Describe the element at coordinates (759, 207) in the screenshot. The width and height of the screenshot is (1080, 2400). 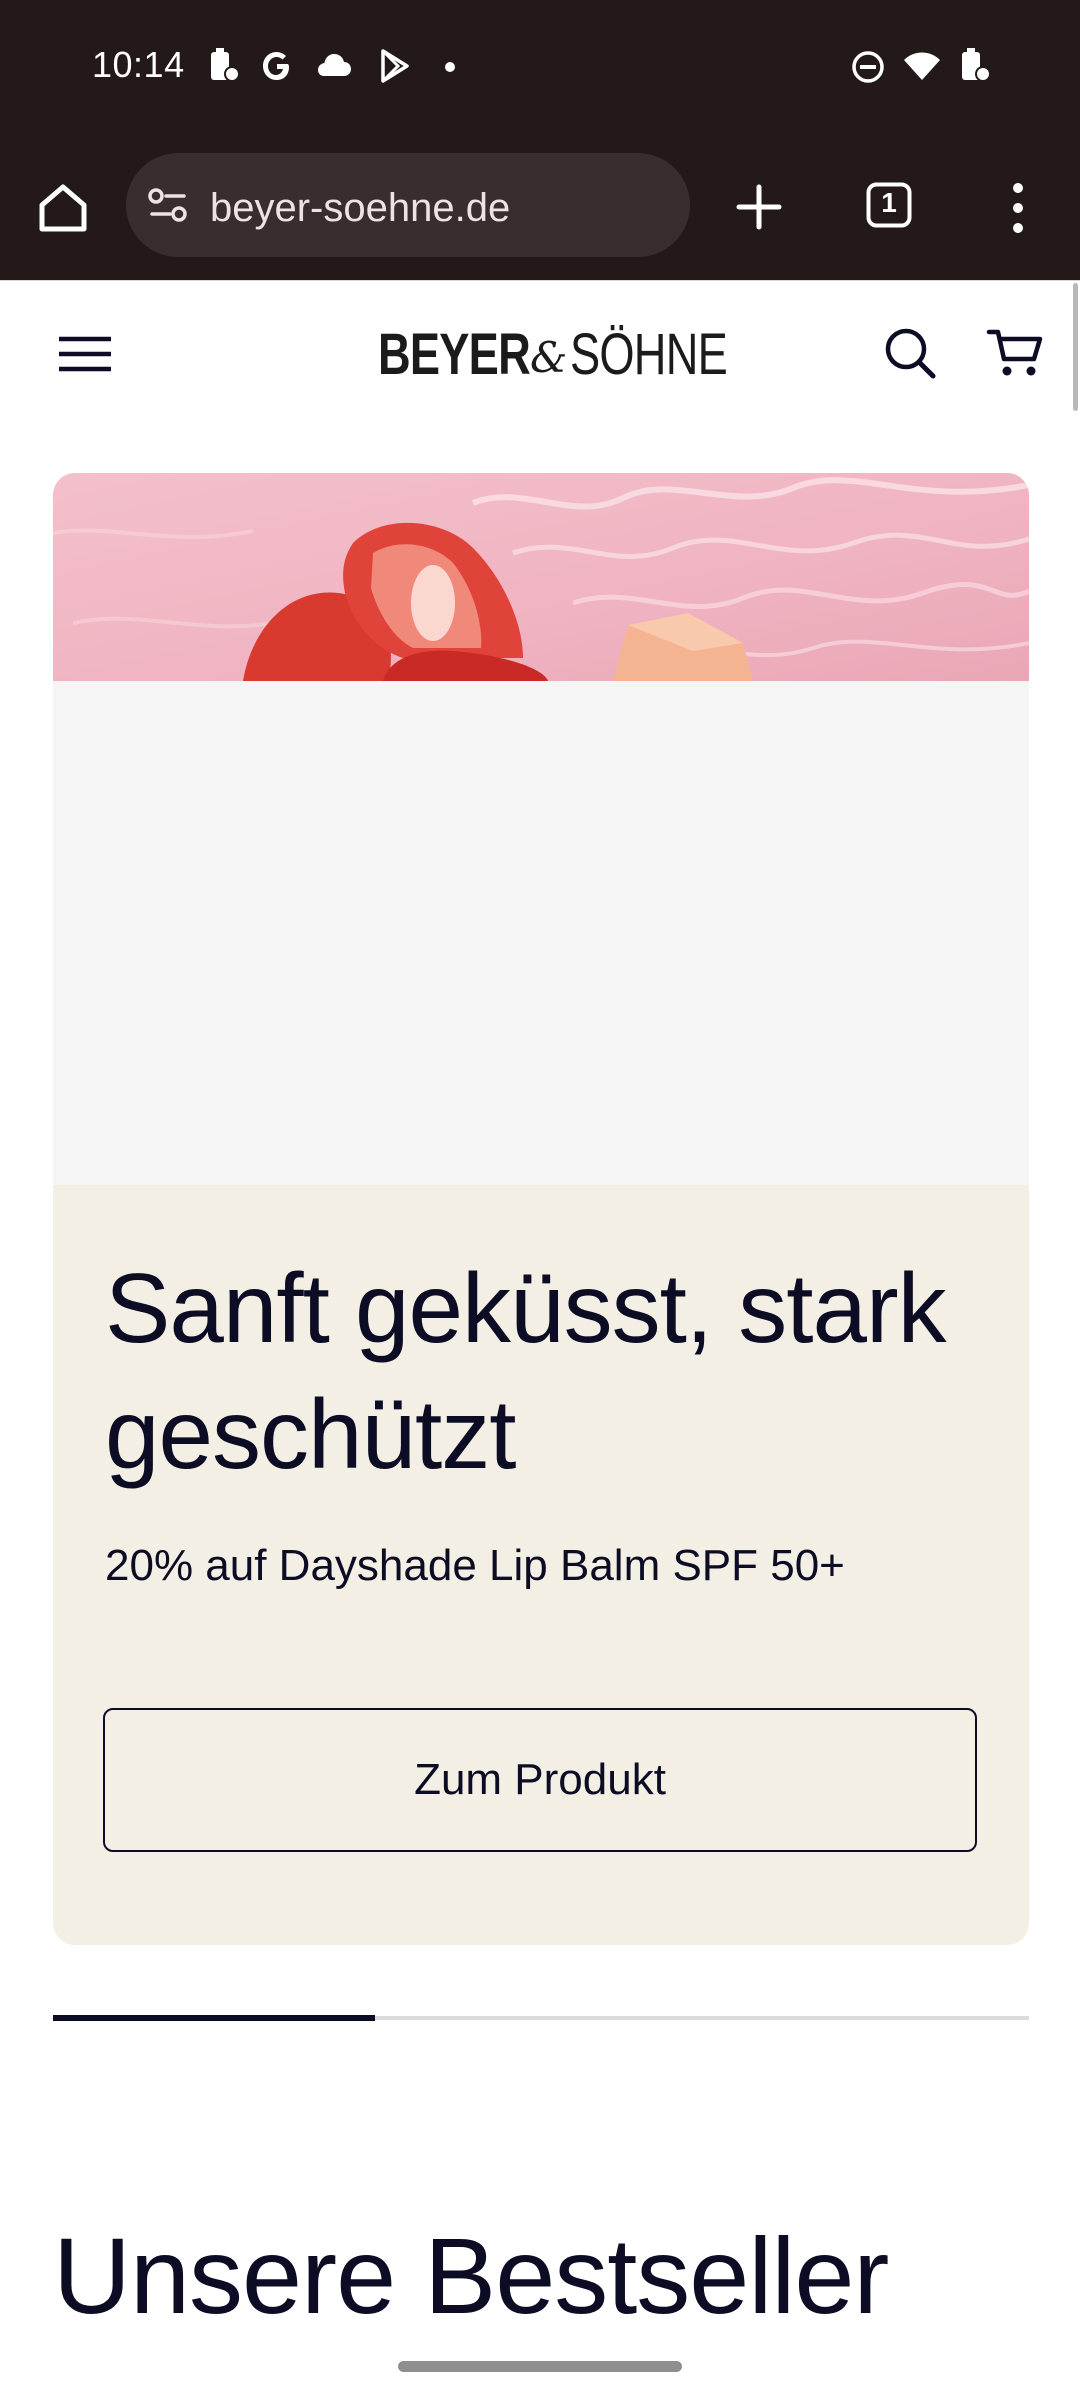
I see `new-tab-icon` at that location.